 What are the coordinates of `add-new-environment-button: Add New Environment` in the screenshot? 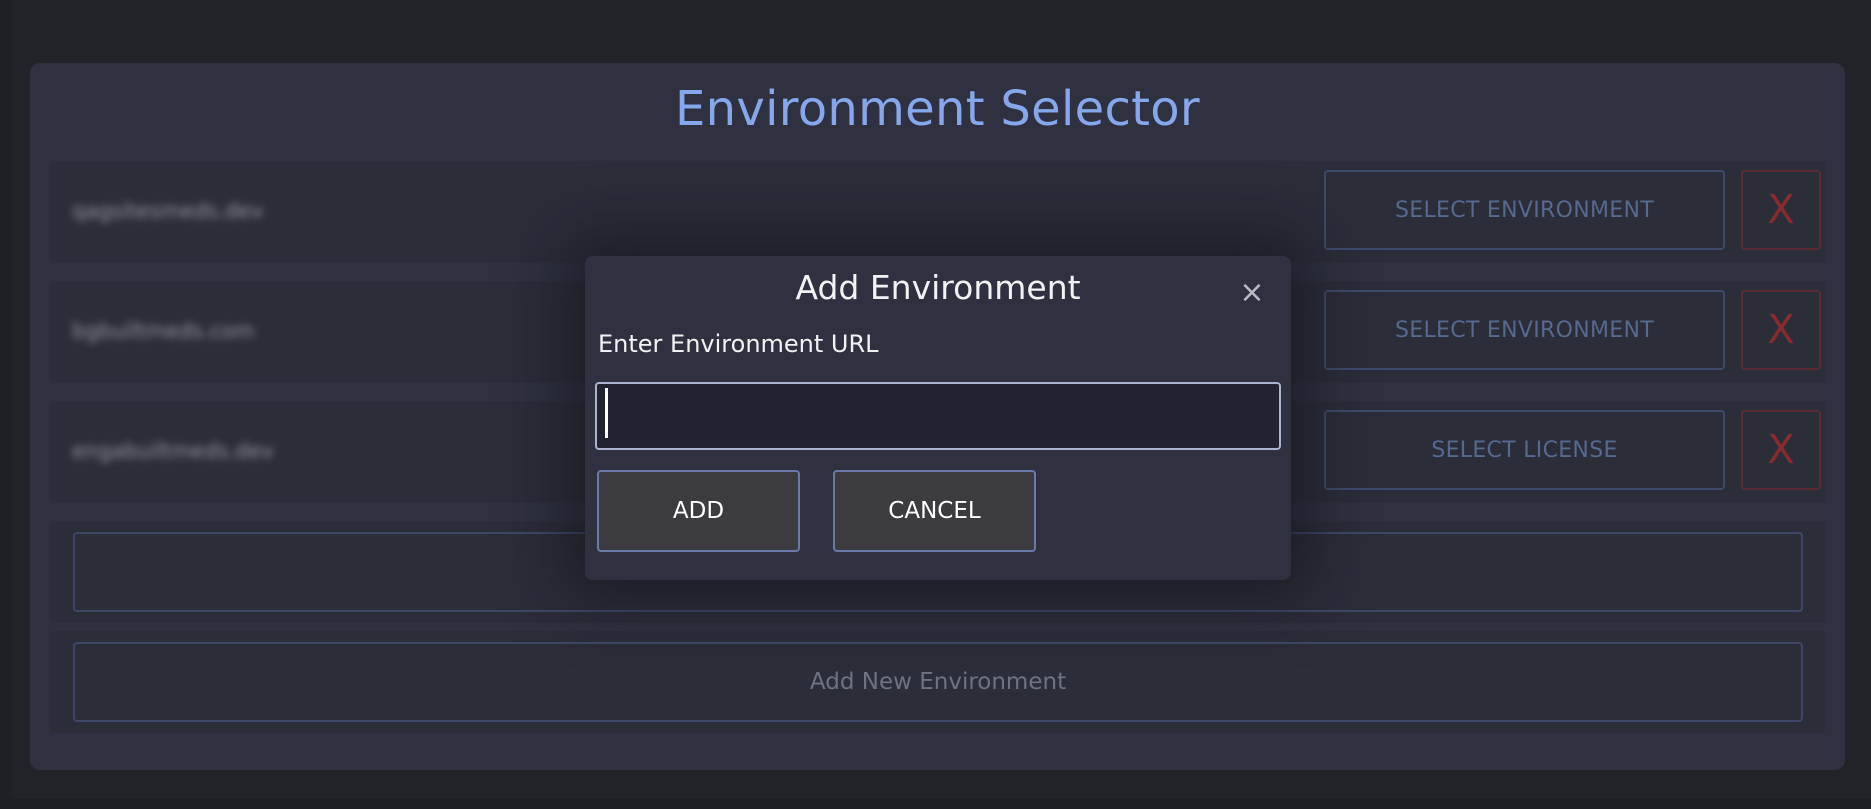 It's located at (938, 682).